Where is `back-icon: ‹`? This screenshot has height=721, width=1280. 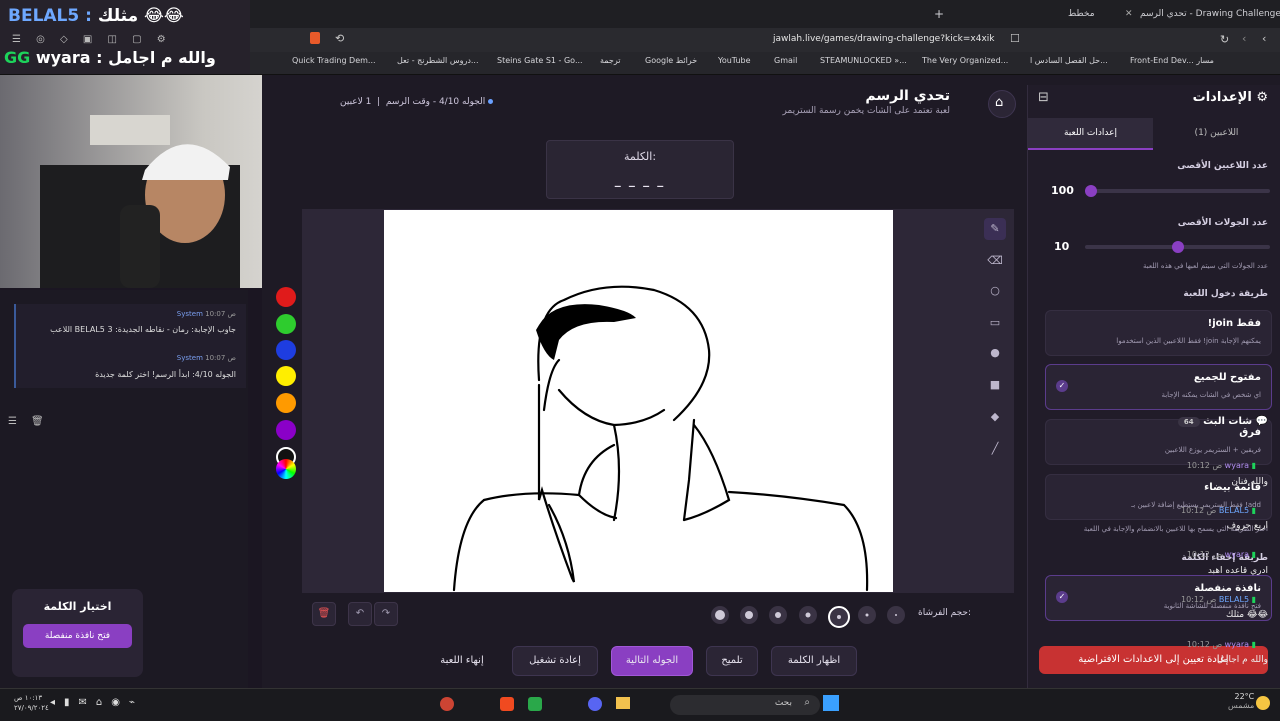 back-icon: ‹ is located at coordinates (1264, 38).